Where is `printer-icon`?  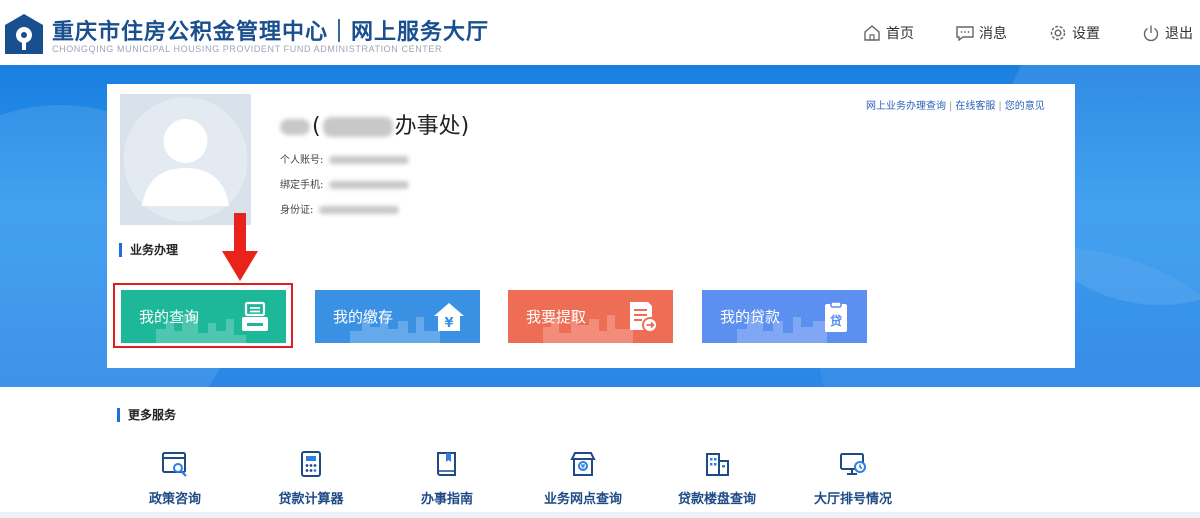 printer-icon is located at coordinates (255, 316).